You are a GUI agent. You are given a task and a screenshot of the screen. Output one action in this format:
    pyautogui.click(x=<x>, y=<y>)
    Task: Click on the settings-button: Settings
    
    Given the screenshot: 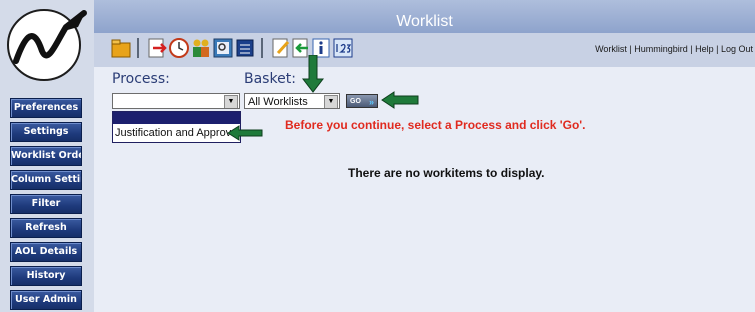 What is the action you would take?
    pyautogui.click(x=46, y=132)
    